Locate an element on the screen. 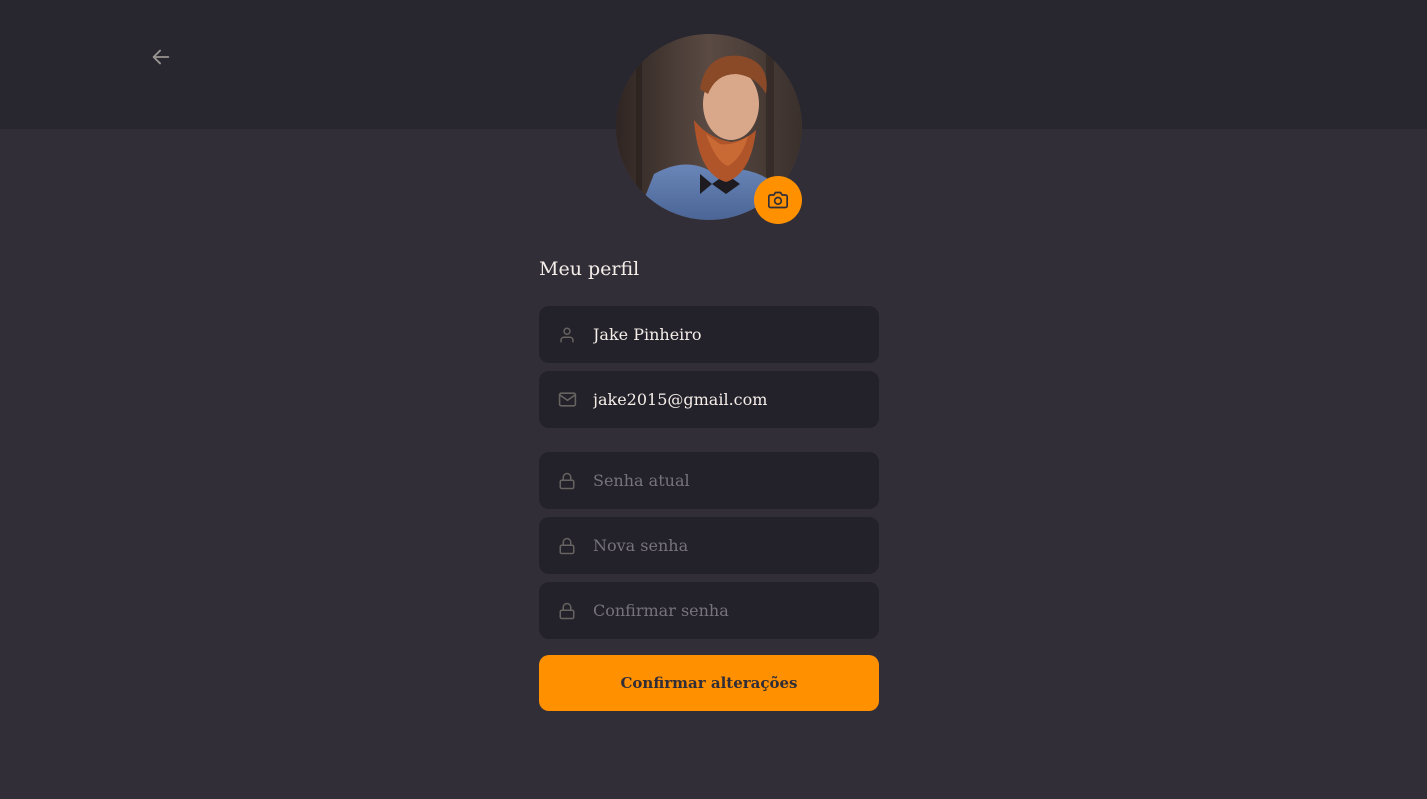 The height and width of the screenshot is (799, 1427). camera-icon is located at coordinates (778, 200).